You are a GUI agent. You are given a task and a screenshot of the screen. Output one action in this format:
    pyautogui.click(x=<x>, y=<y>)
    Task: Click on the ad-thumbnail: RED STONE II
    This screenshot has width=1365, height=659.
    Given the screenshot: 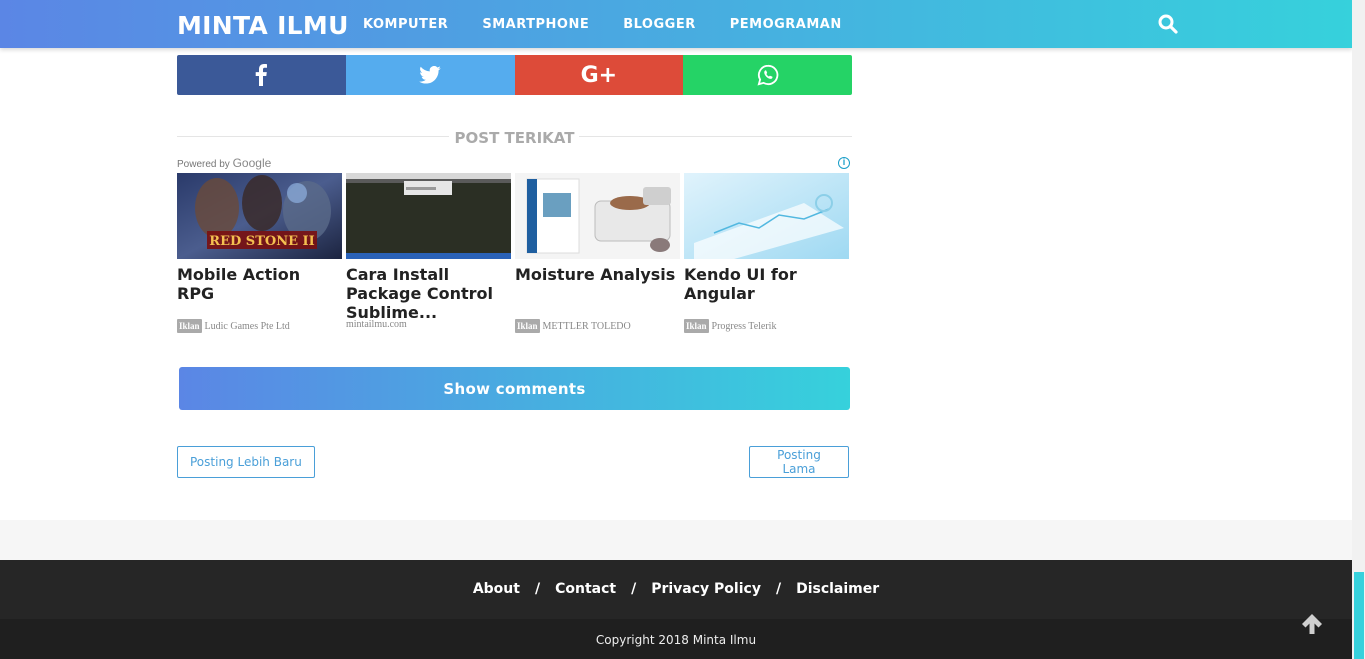 What is the action you would take?
    pyautogui.click(x=259, y=216)
    